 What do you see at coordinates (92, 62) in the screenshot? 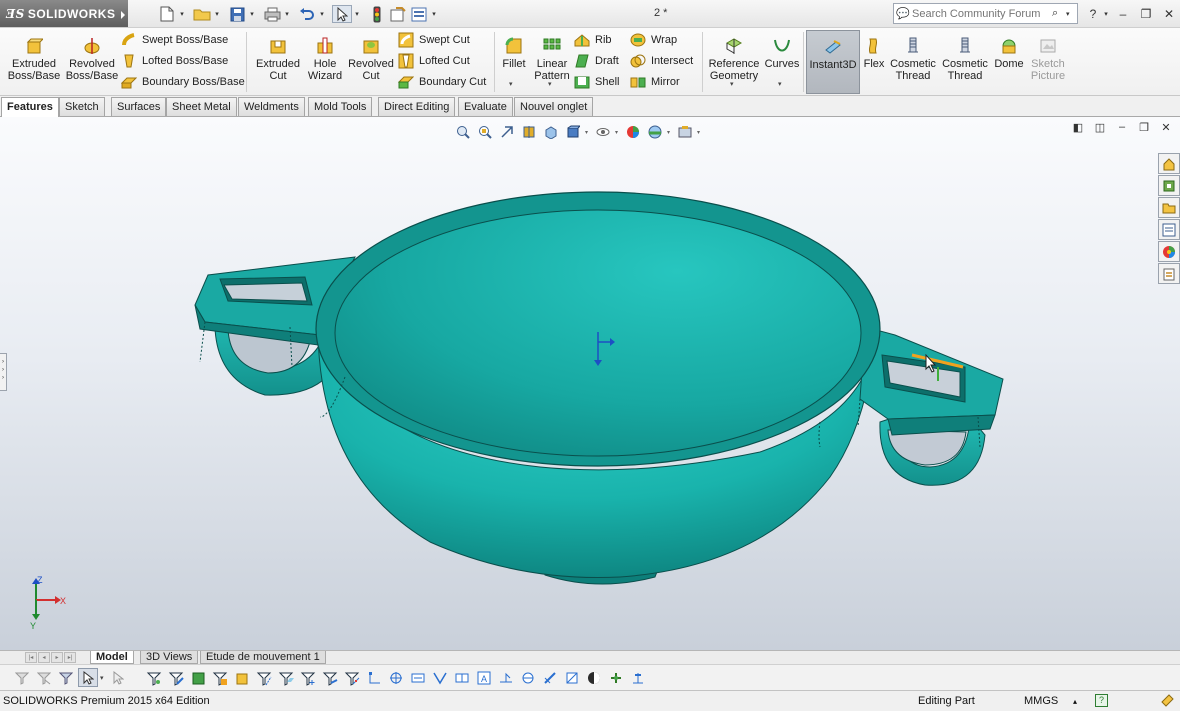
I see `revolved-boss-button: Revolved Boss/Base` at bounding box center [92, 62].